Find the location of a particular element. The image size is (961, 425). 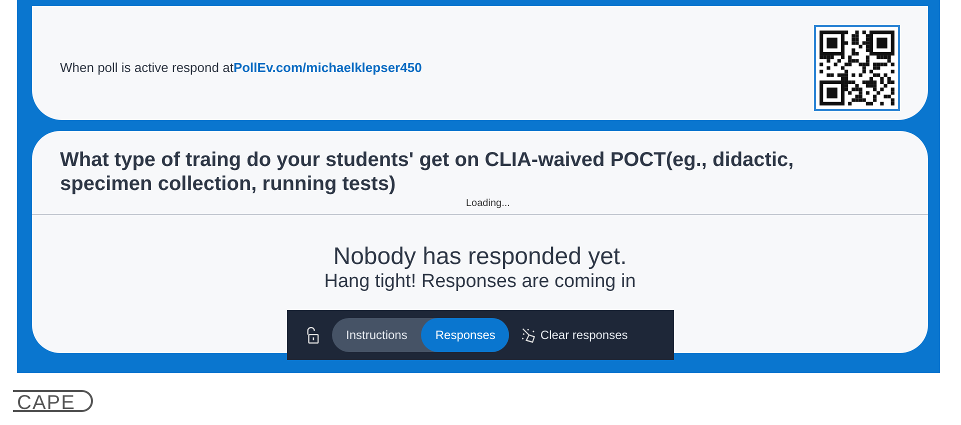

view-tab: Instructions is located at coordinates (377, 335).